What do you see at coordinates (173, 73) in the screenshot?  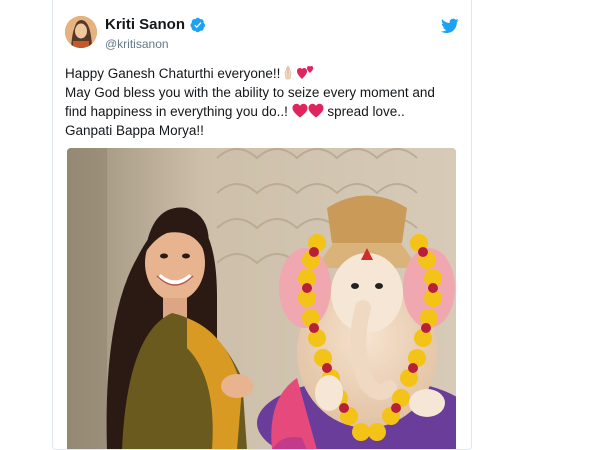 I see `tweet-line-text: Happy Ganesh Chaturthi everyone!!` at bounding box center [173, 73].